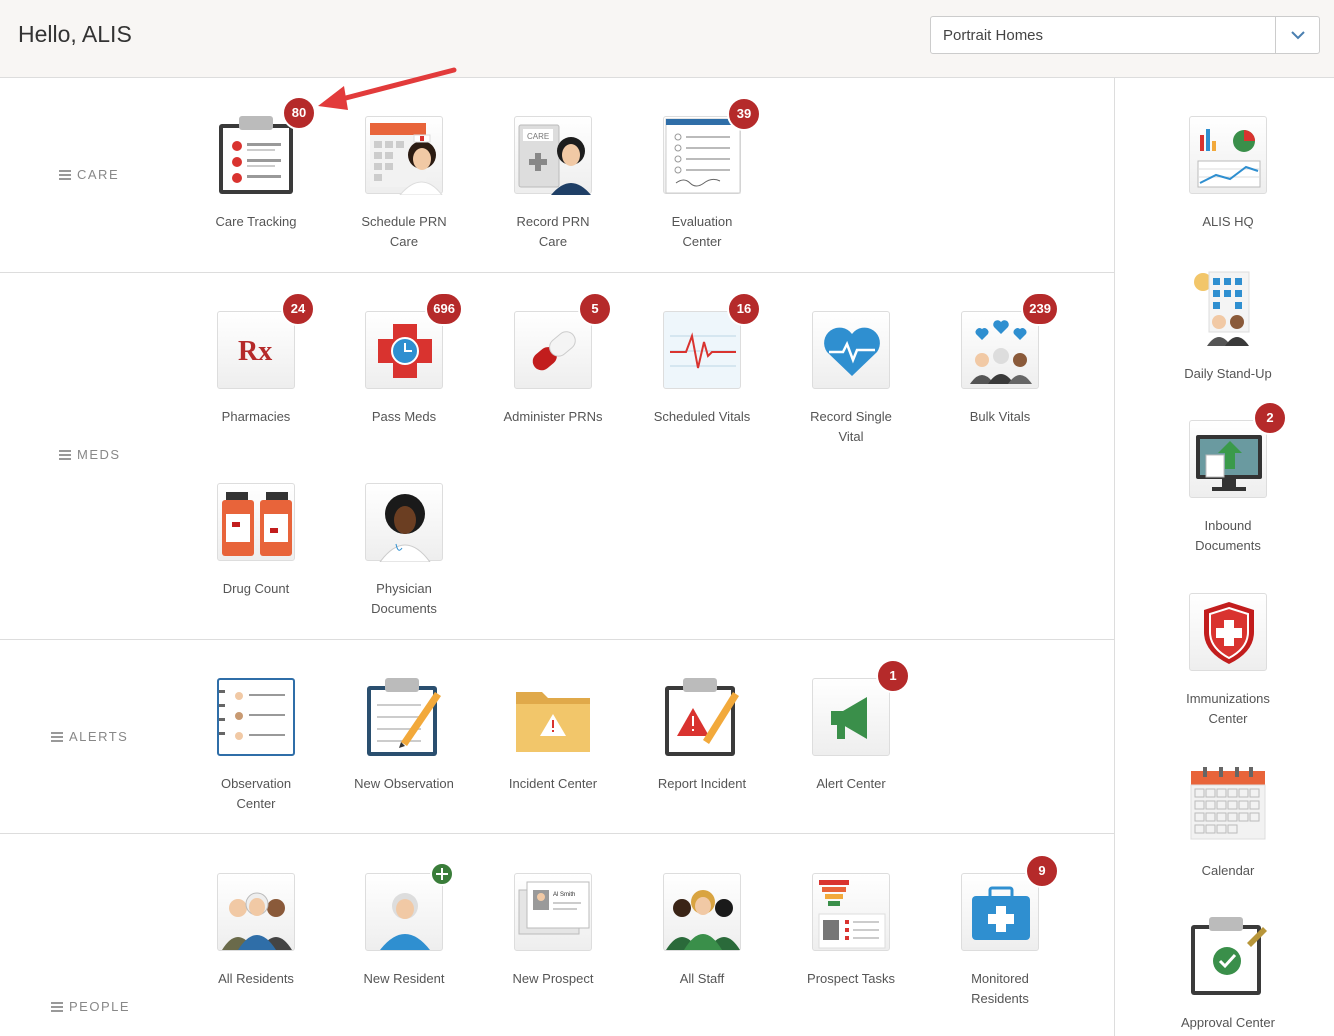 The width and height of the screenshot is (1334, 1036). I want to click on tile-pharmacies: Rx 24 Pharmacies, so click(256, 359).